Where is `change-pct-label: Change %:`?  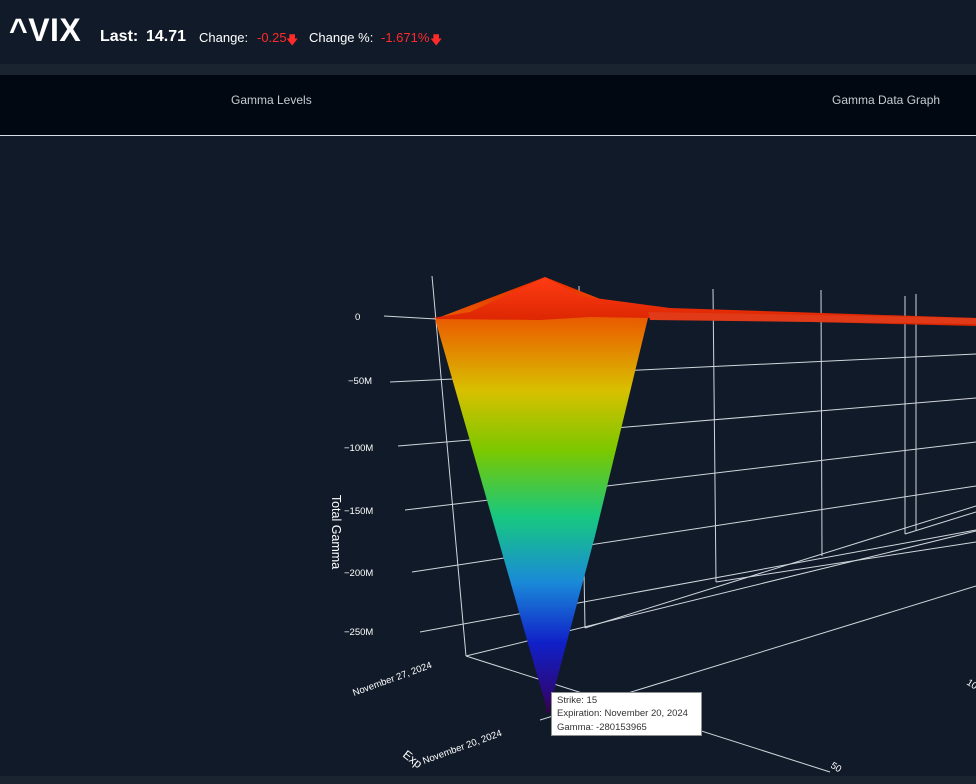
change-pct-label: Change %: is located at coordinates (341, 37).